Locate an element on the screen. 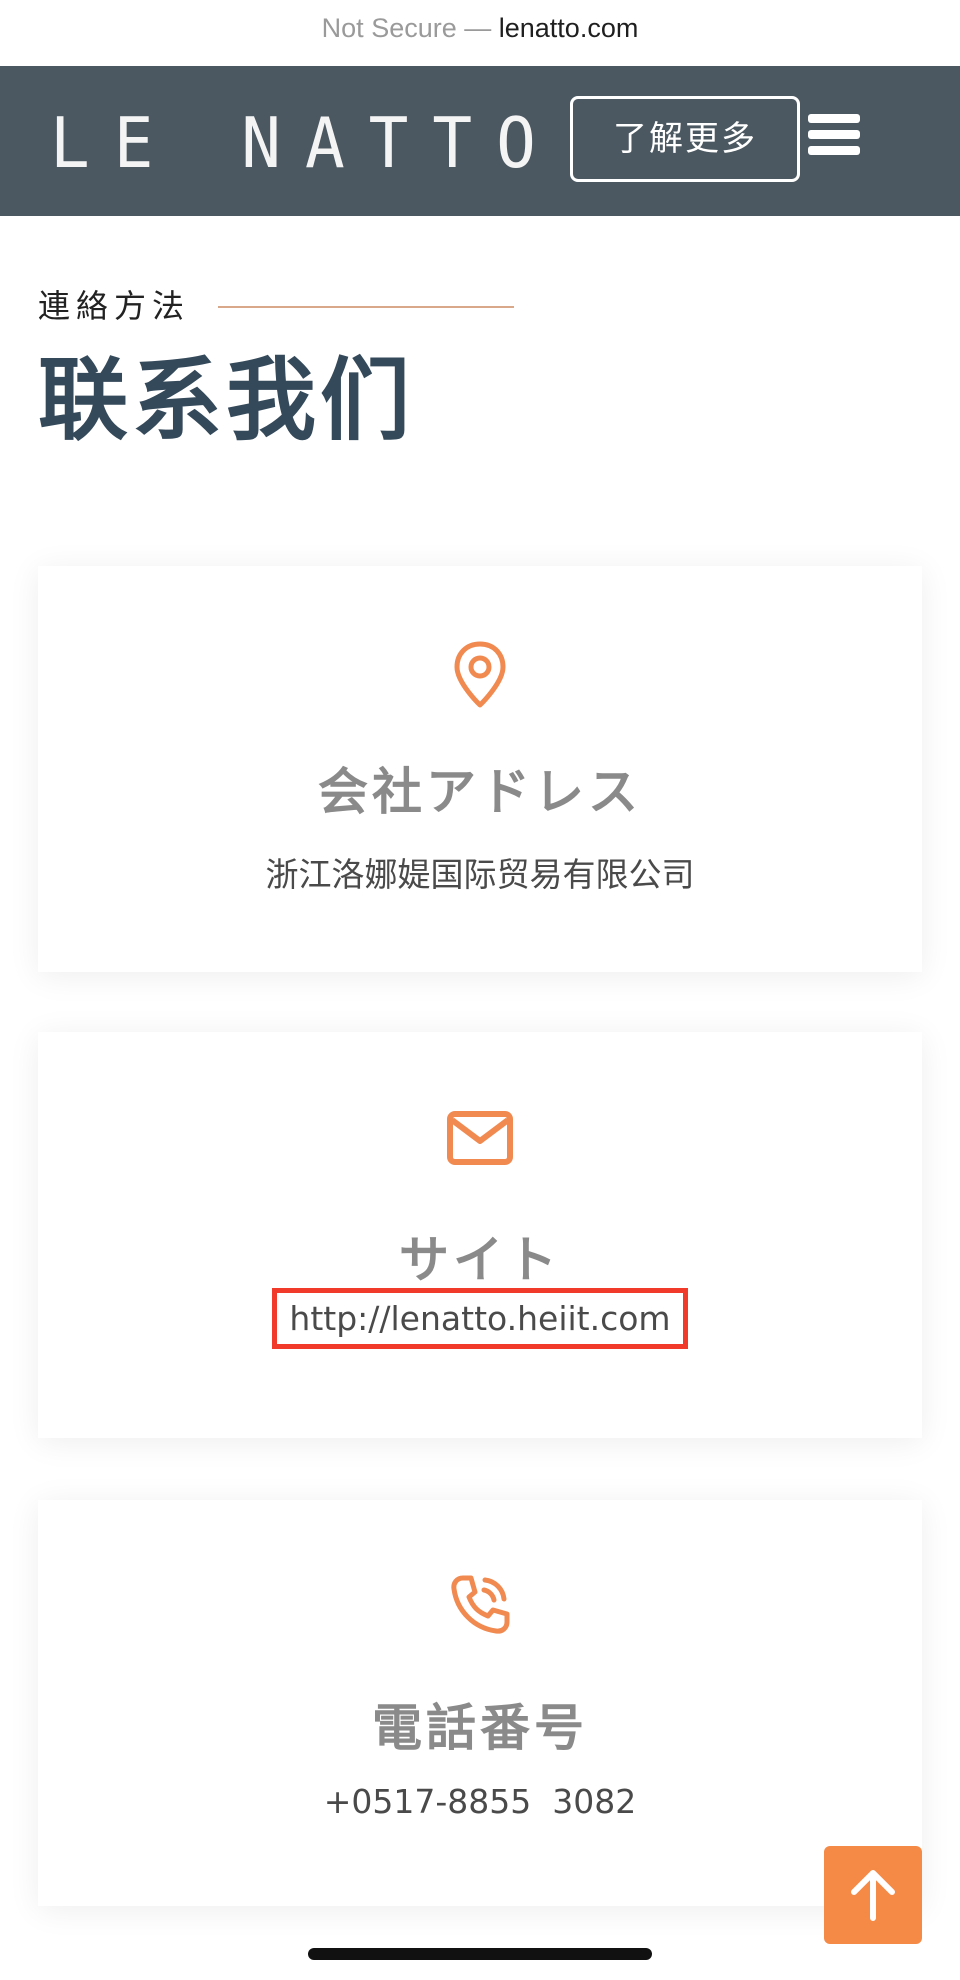  envelope-icon is located at coordinates (480, 1138).